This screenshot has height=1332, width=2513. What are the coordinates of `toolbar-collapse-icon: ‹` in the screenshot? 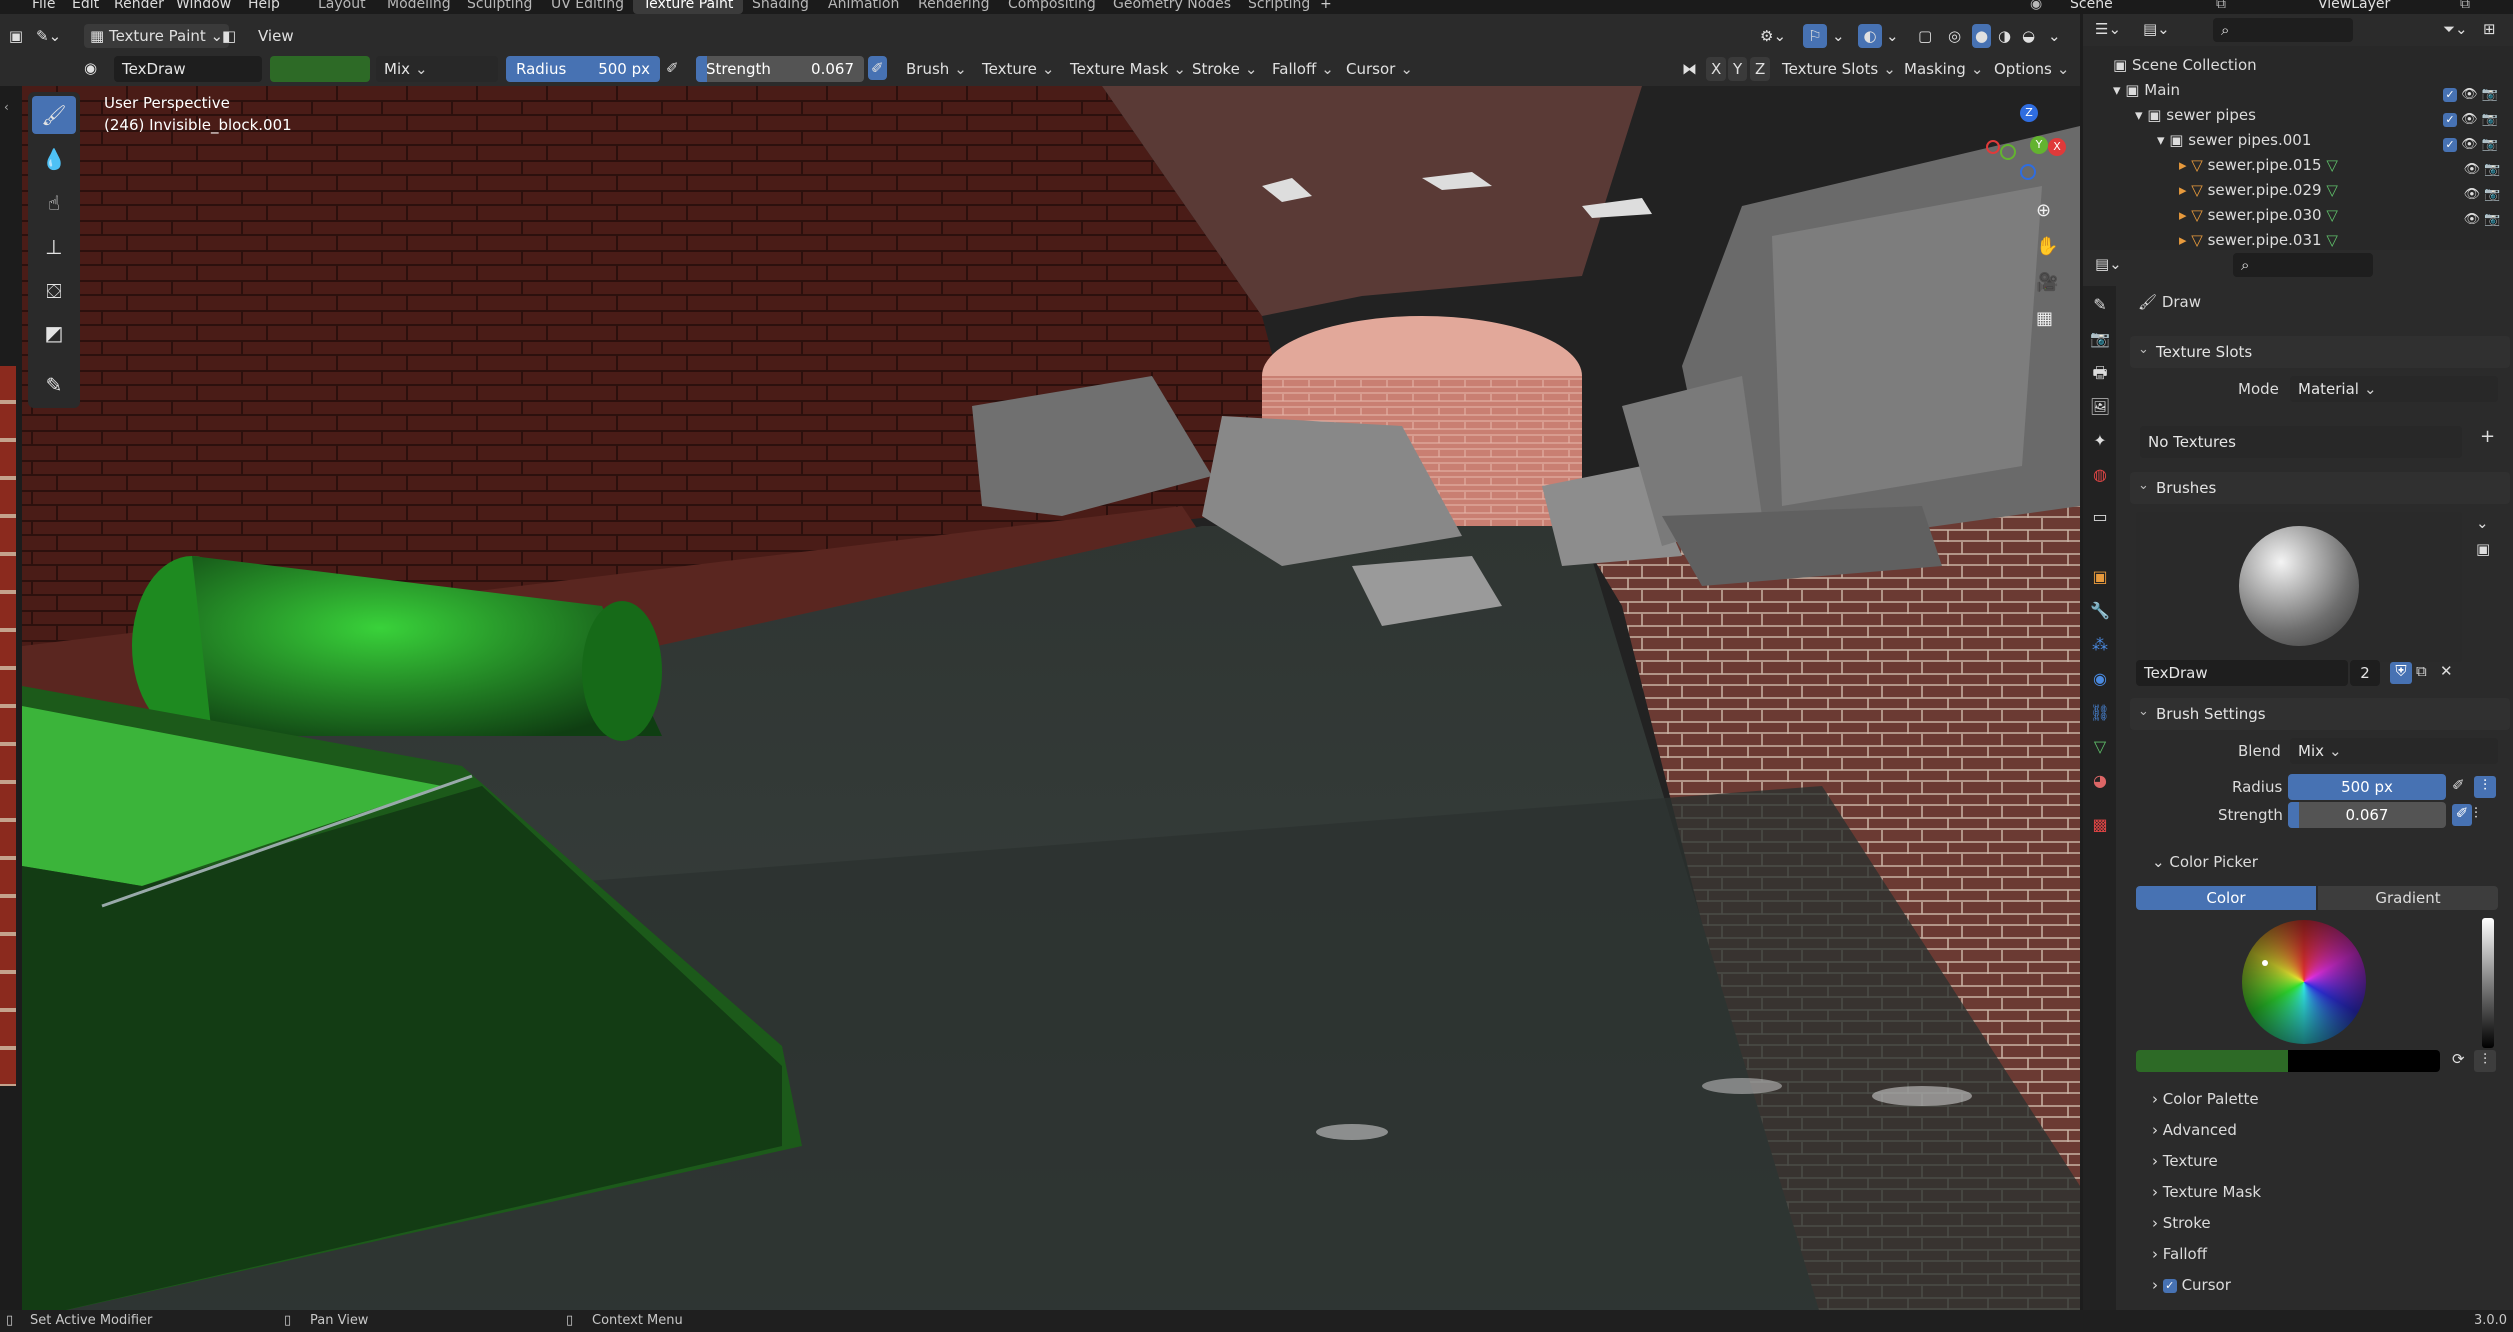 It's located at (6, 107).